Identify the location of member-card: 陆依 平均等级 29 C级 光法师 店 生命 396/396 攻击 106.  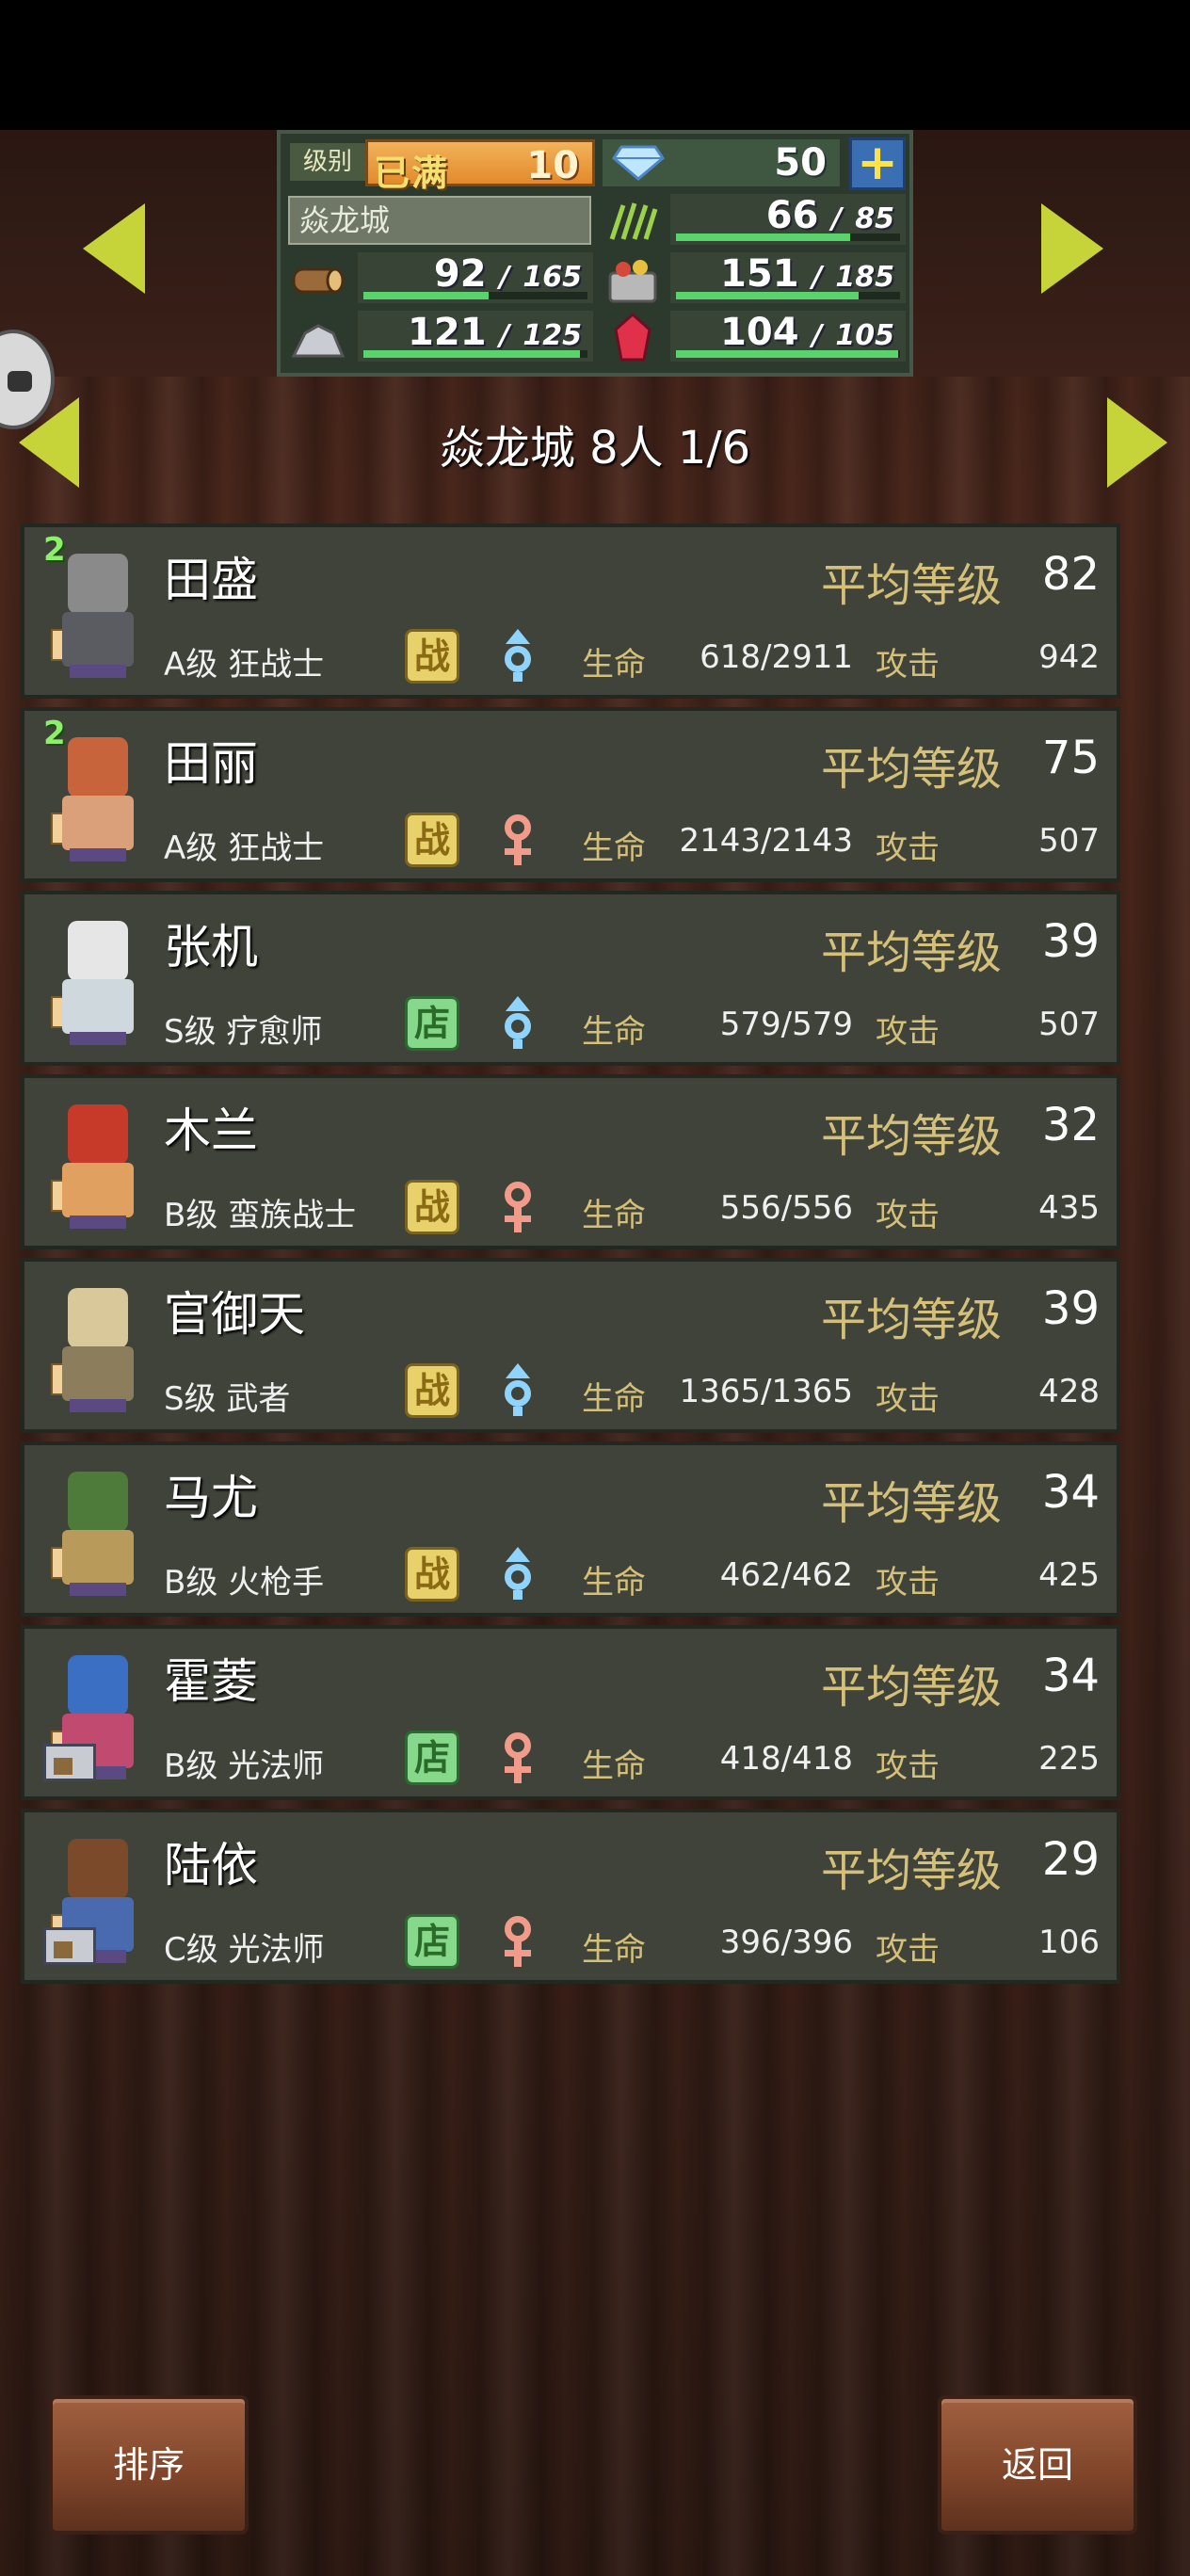
(570, 1896).